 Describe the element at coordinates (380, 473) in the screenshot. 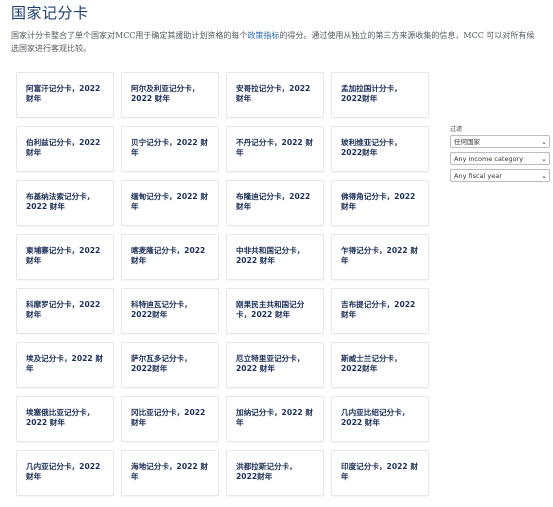

I see `scorecard-card: 印度记分卡，2022 财年` at that location.